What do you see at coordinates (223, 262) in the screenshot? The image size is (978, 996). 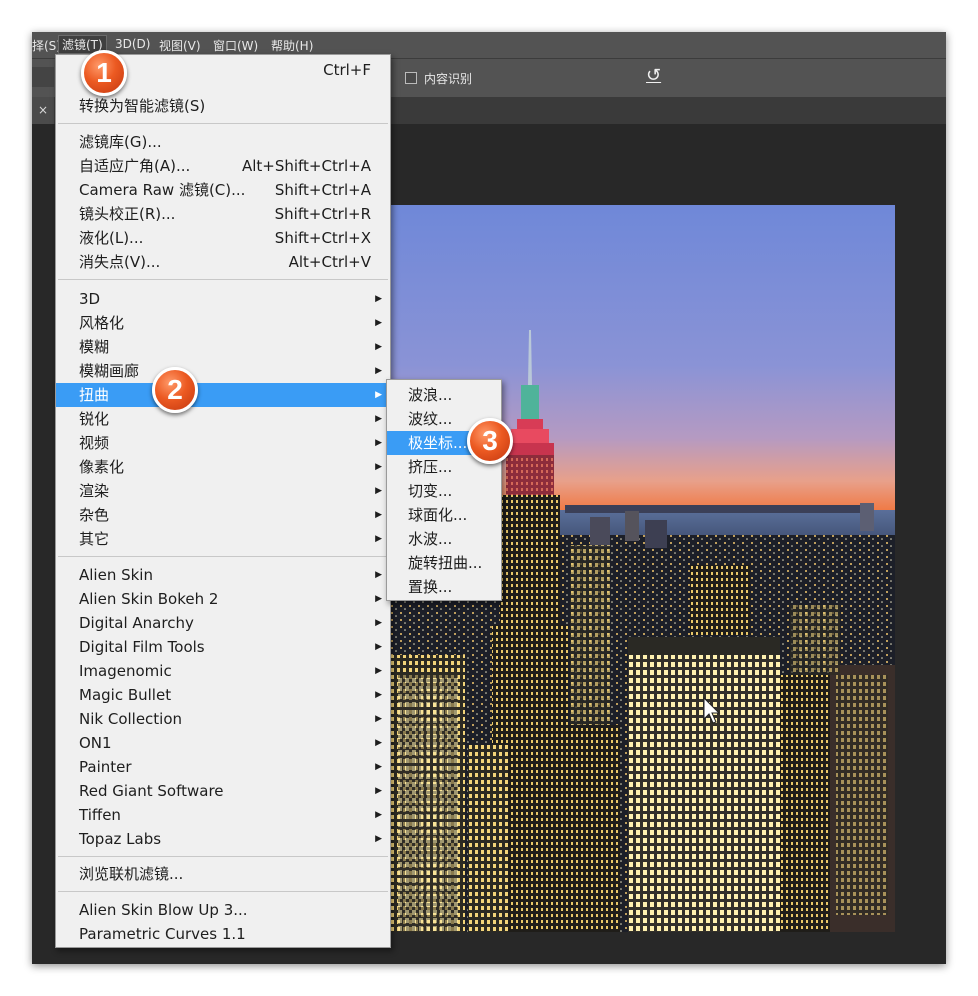 I see `menu-item-vanishing-point: 消失点(V)... Alt+Ctrl+V` at bounding box center [223, 262].